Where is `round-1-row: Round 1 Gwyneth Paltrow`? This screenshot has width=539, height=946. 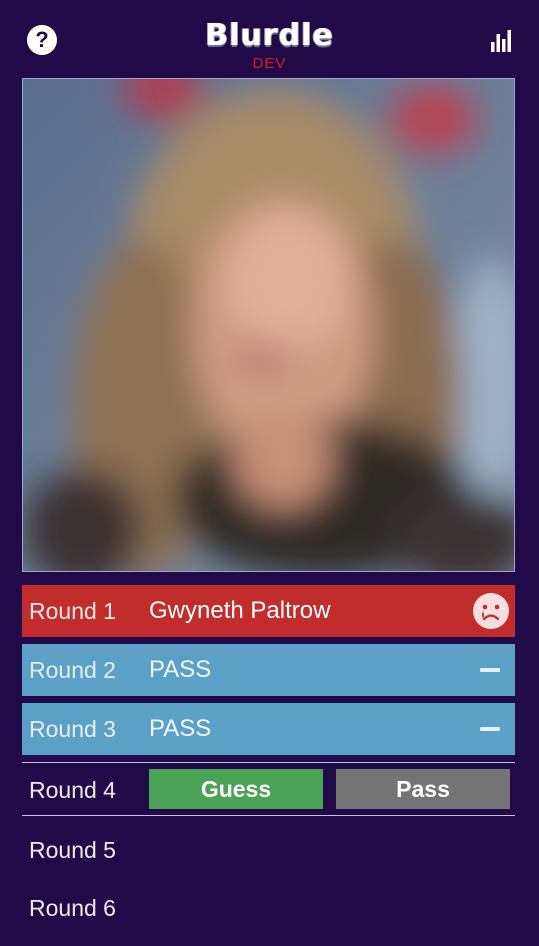 round-1-row: Round 1 Gwyneth Paltrow is located at coordinates (268, 611).